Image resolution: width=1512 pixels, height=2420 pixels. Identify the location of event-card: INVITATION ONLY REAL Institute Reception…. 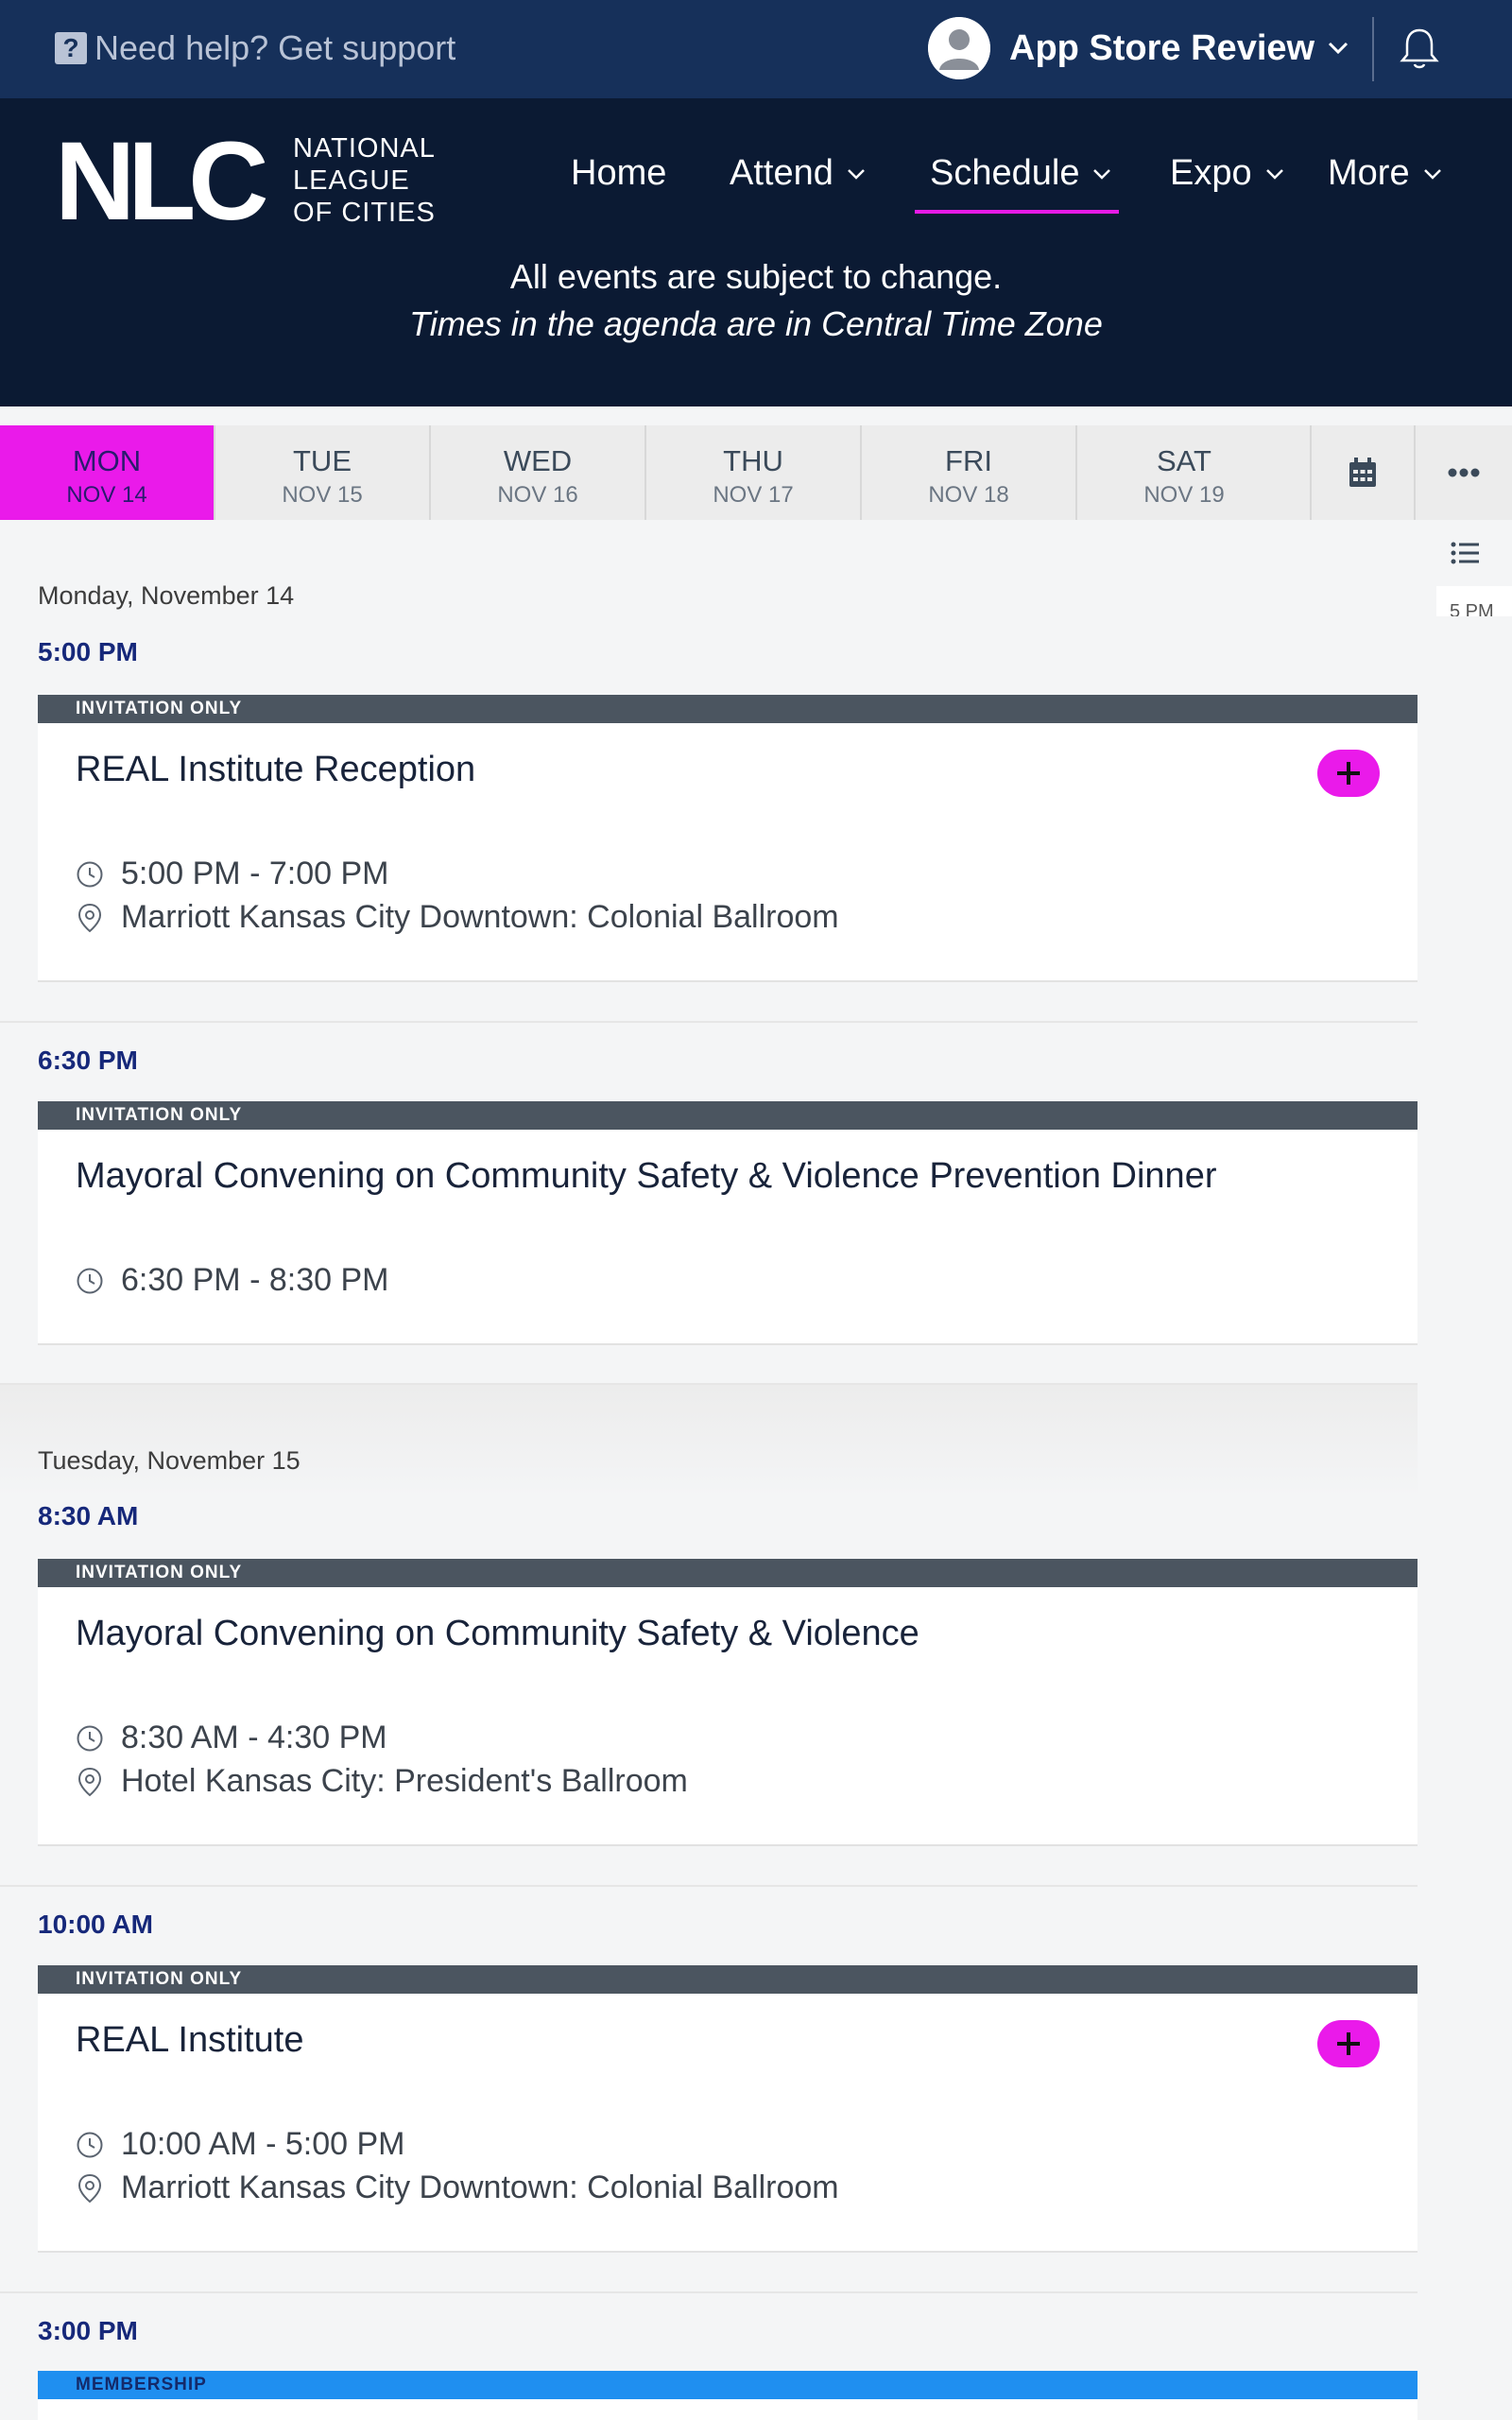
(728, 838).